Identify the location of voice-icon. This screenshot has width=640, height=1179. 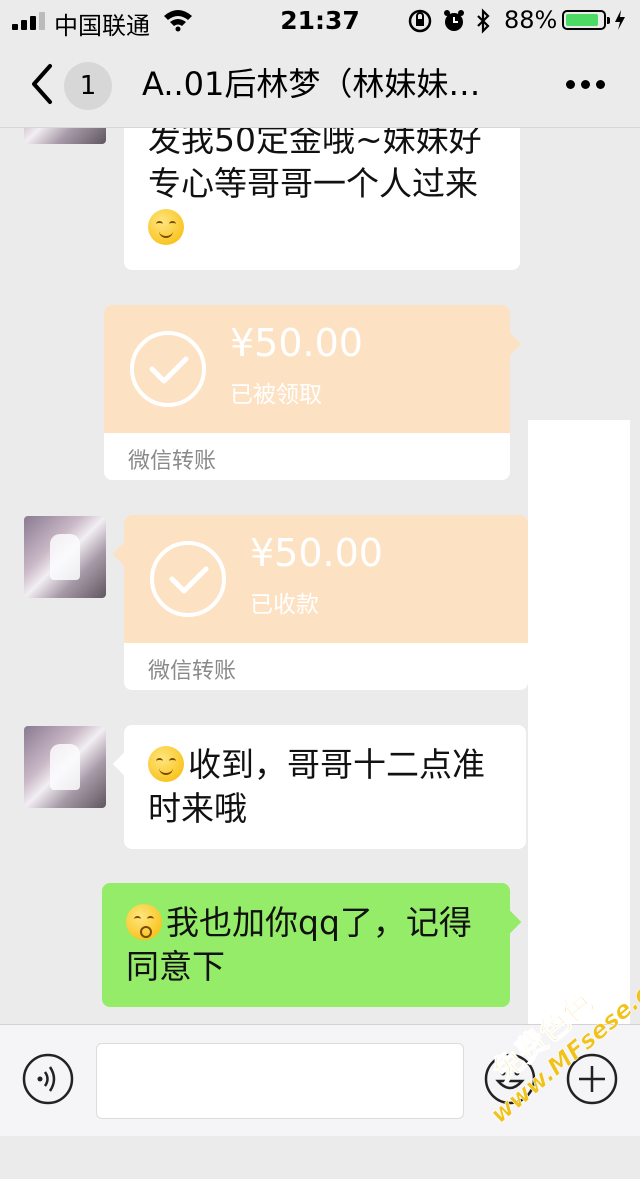
(48, 1079).